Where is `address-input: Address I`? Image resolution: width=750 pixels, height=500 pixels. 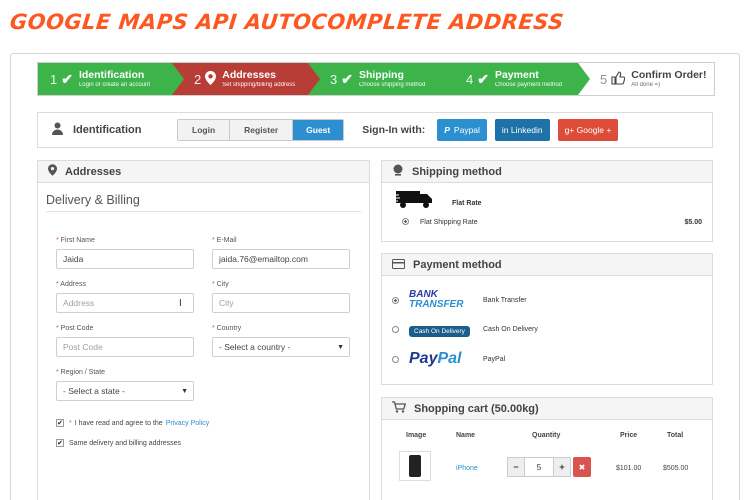
address-input: Address I is located at coordinates (125, 303).